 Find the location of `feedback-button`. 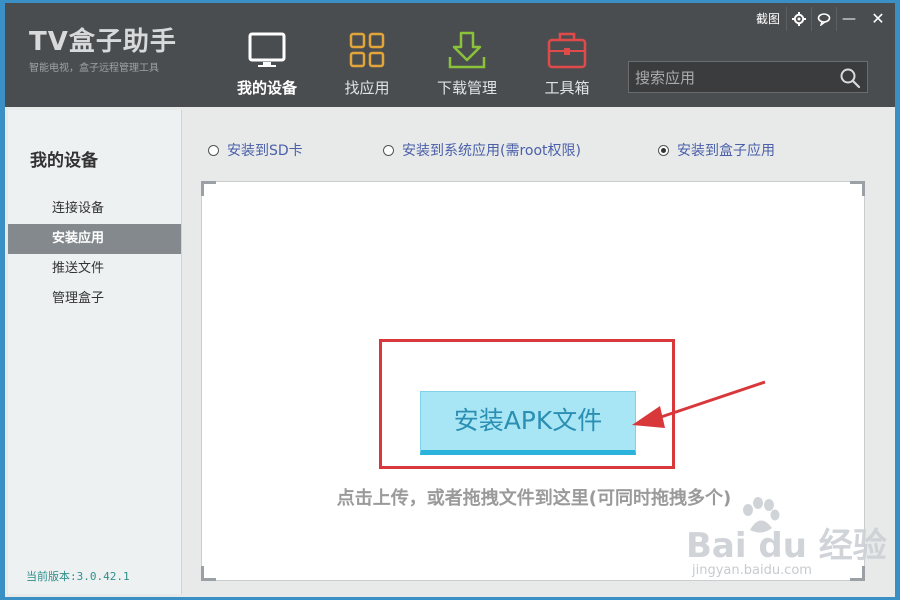

feedback-button is located at coordinates (823, 19).